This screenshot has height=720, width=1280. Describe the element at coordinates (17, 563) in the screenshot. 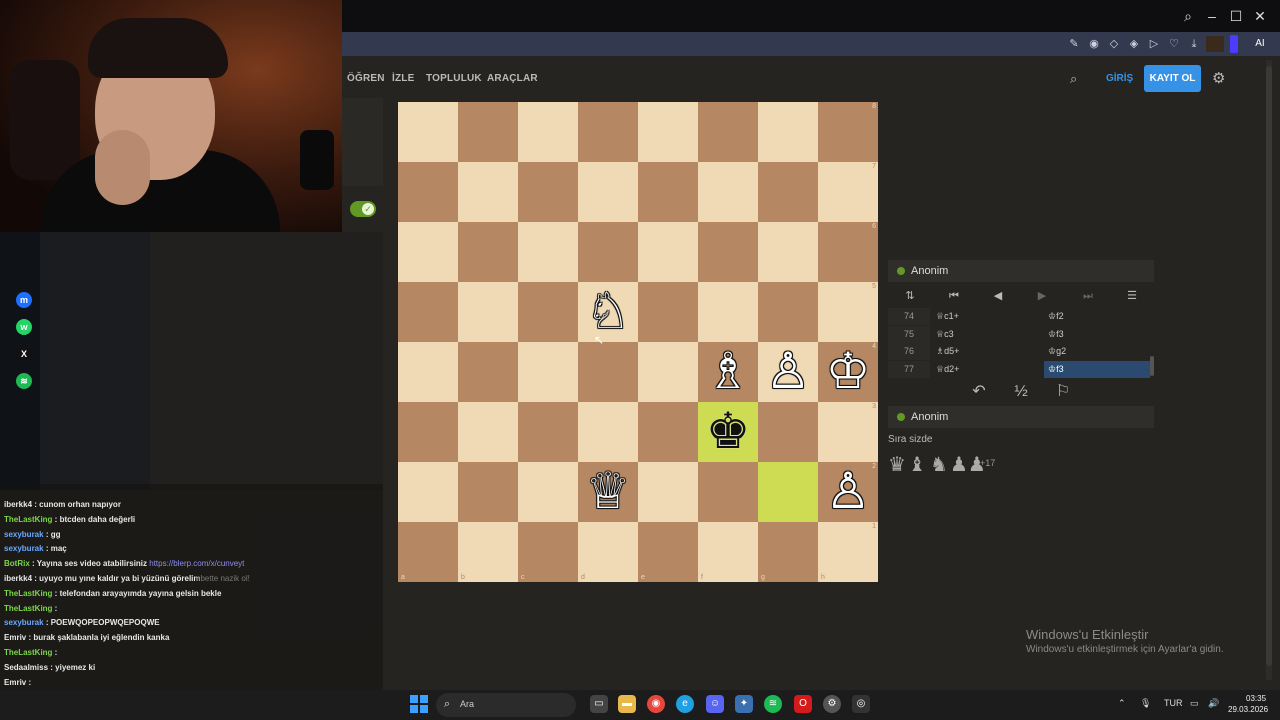

I see `chat-username: BotRix` at that location.